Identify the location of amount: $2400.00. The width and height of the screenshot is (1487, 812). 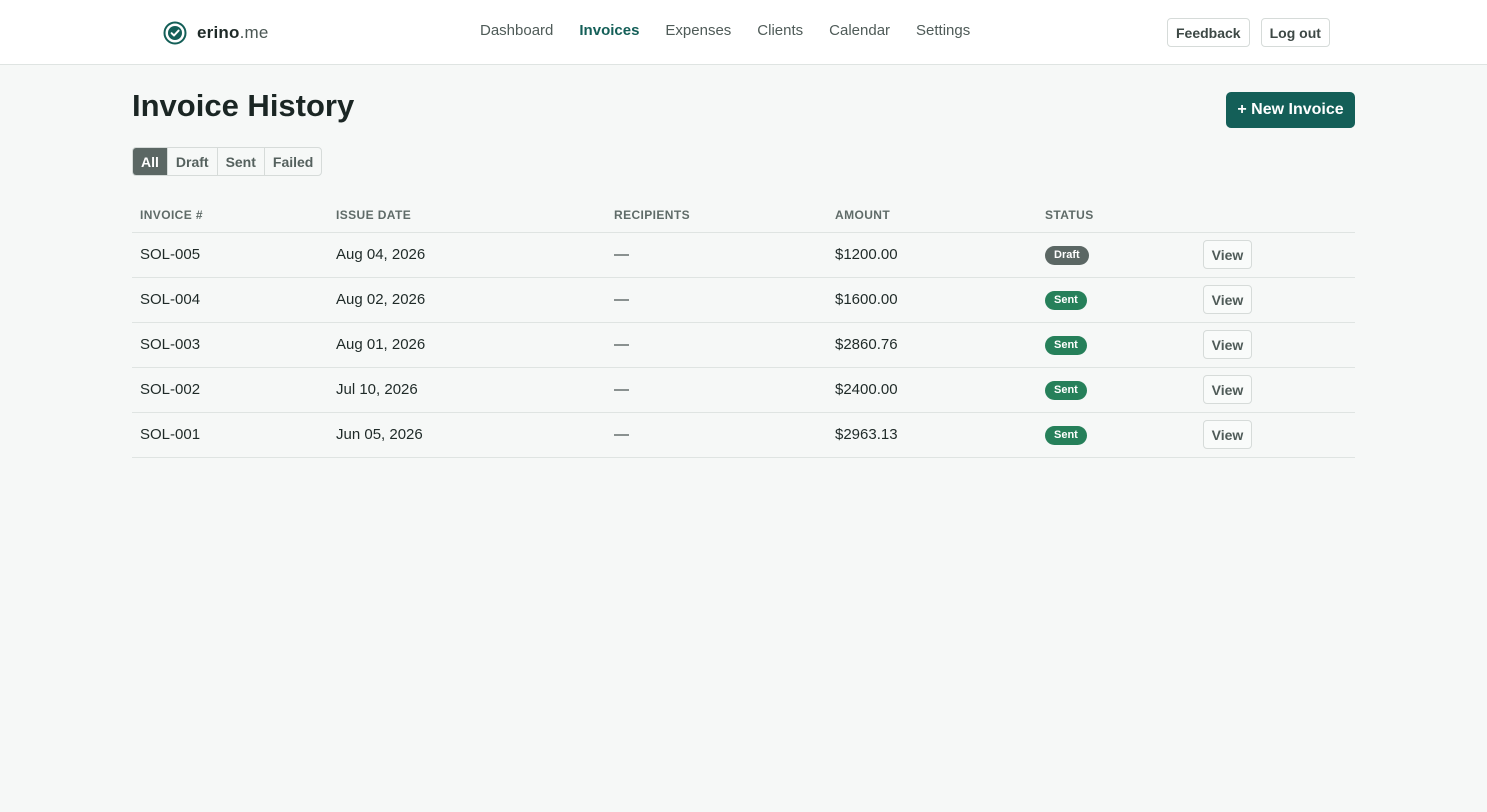
(932, 390).